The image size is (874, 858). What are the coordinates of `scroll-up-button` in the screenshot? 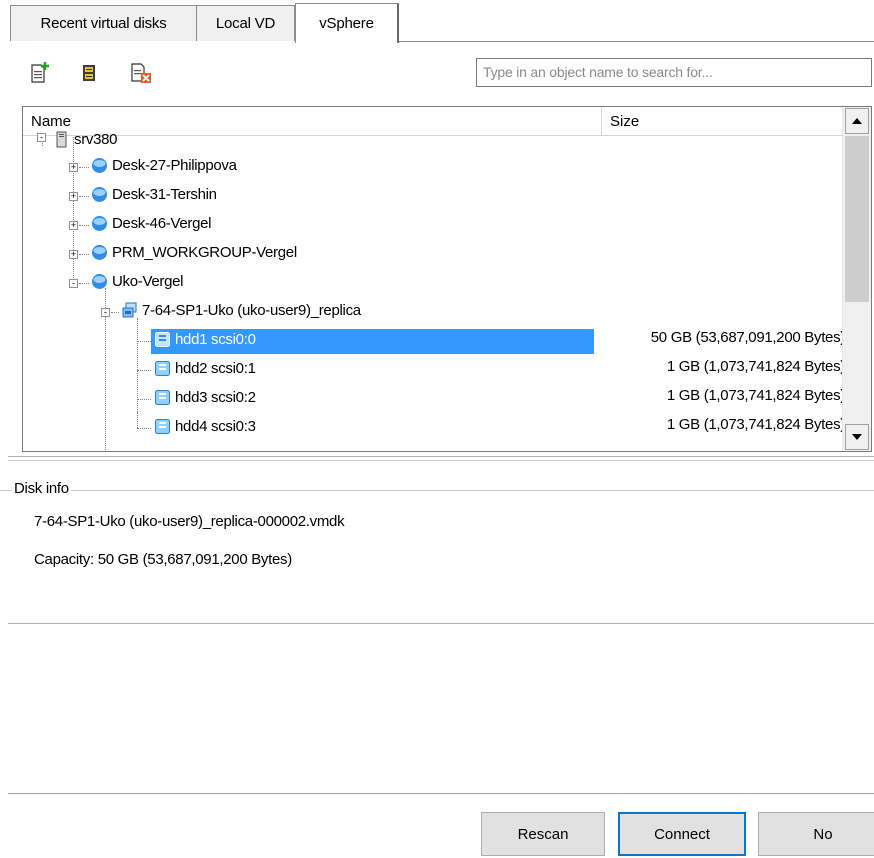 It's located at (857, 121).